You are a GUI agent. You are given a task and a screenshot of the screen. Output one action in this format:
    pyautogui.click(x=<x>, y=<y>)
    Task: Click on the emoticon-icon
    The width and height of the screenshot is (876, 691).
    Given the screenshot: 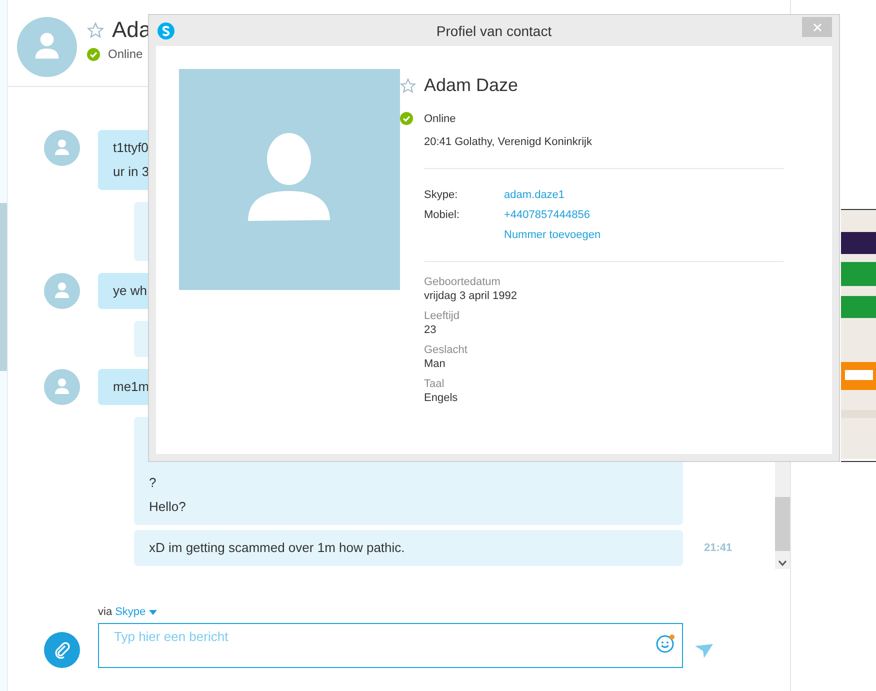 What is the action you would take?
    pyautogui.click(x=665, y=643)
    